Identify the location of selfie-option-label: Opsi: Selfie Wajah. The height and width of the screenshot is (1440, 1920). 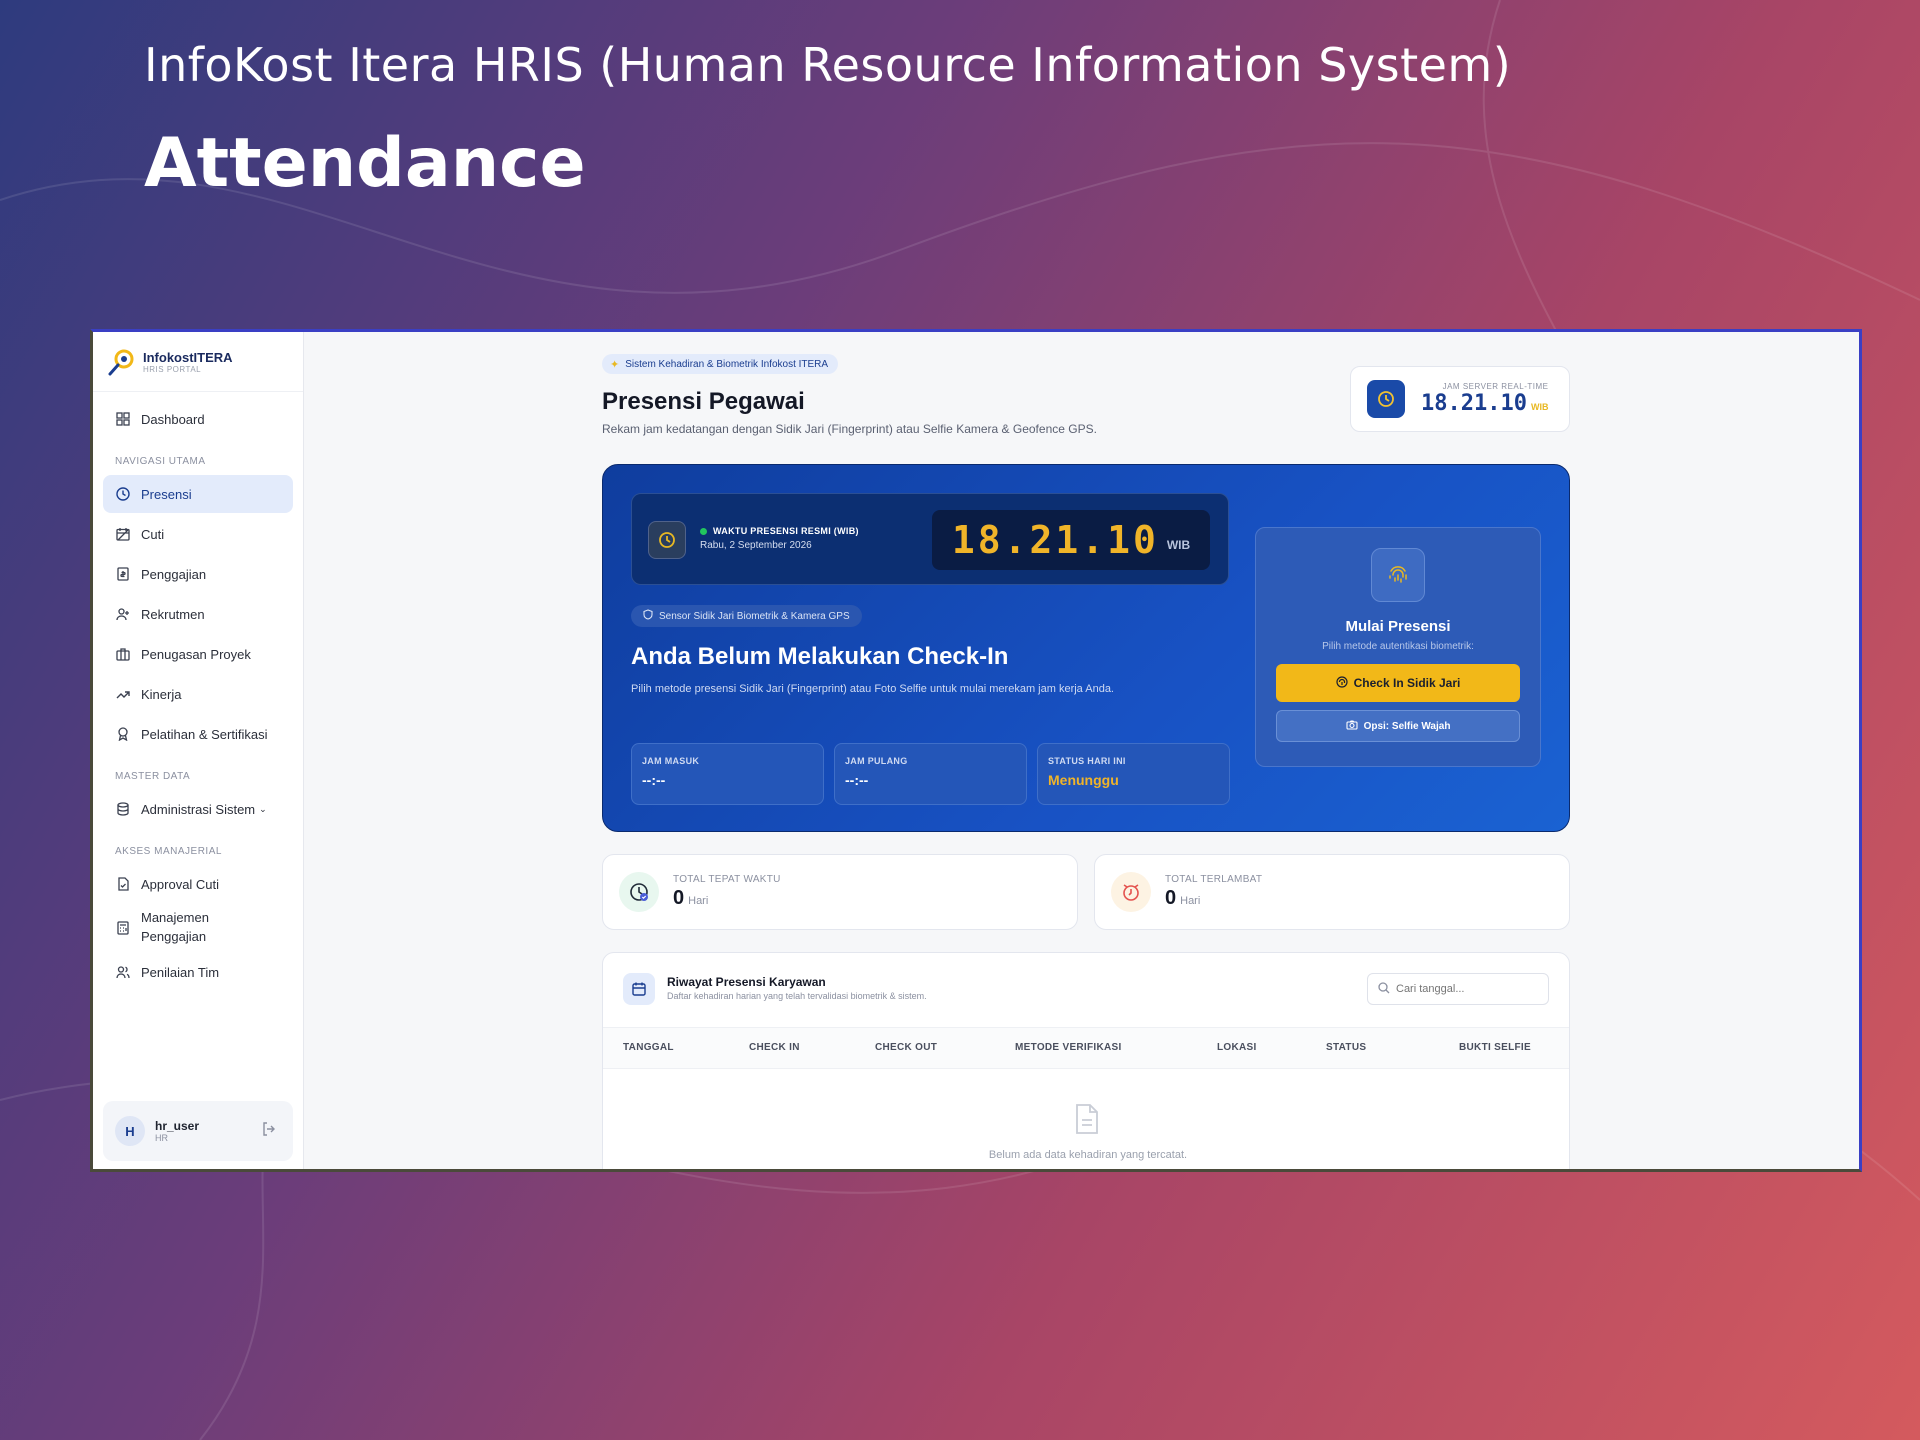
(1407, 726).